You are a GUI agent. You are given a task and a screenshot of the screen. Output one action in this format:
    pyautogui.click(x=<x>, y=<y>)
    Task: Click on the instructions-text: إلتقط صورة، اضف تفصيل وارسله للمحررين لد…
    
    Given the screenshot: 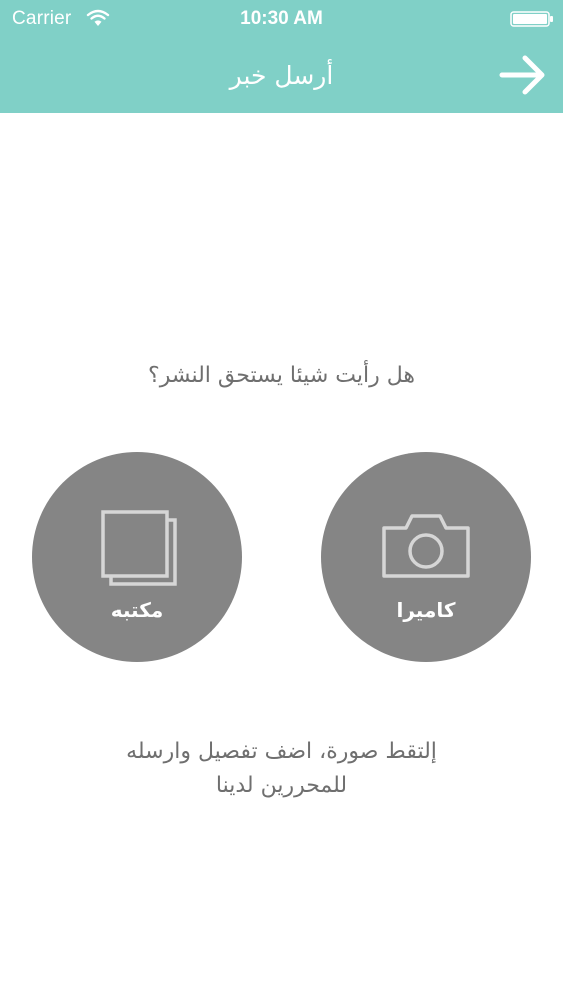 What is the action you would take?
    pyautogui.click(x=281, y=769)
    